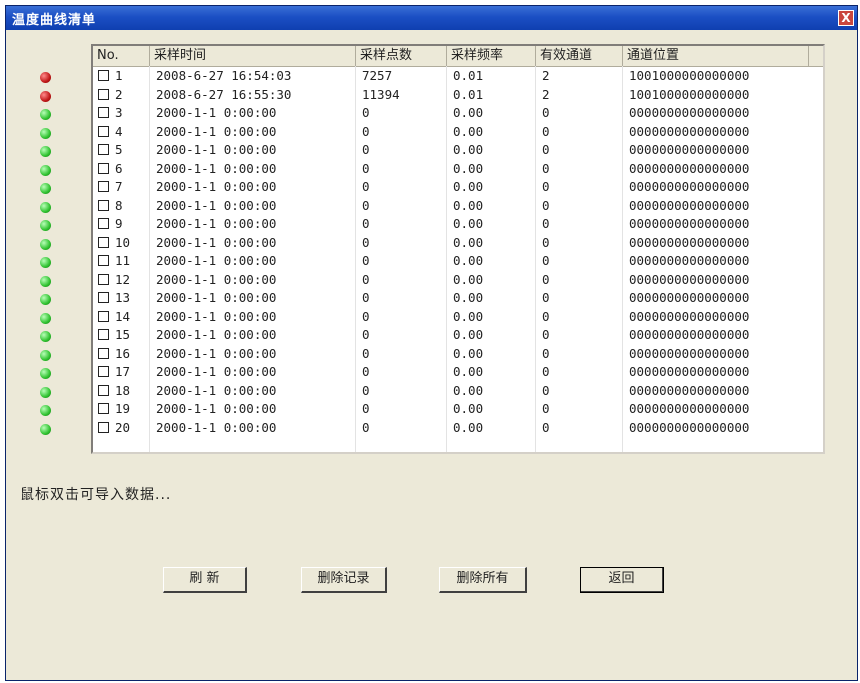  Describe the element at coordinates (401, 56) in the screenshot. I see `col-points-header: 采样点数` at that location.